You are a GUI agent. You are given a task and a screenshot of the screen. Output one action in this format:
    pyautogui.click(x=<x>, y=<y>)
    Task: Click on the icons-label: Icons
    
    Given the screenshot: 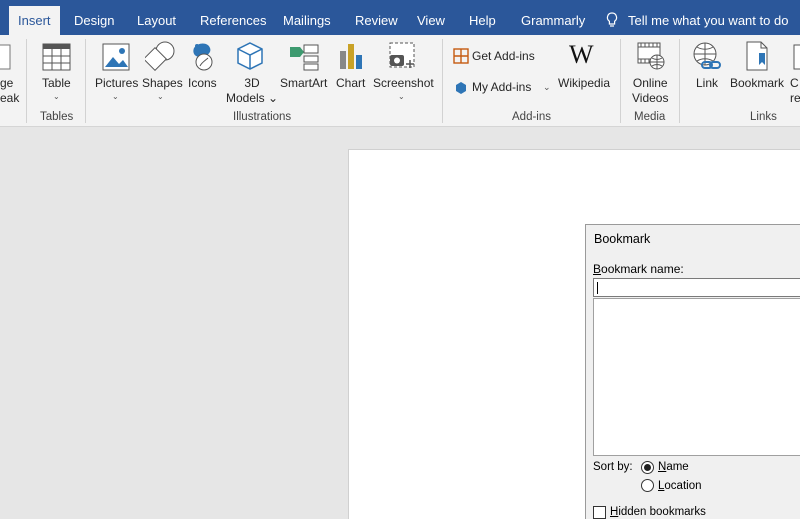 What is the action you would take?
    pyautogui.click(x=202, y=83)
    